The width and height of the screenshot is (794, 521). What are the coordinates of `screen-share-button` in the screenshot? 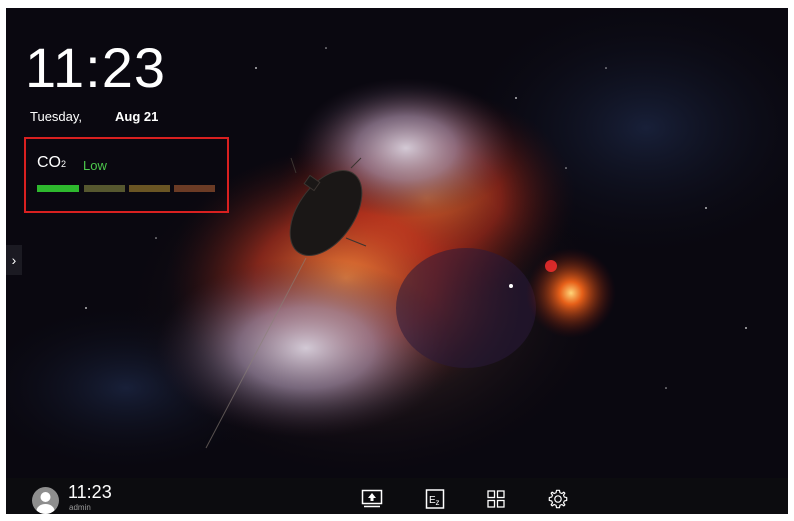 It's located at (372, 499).